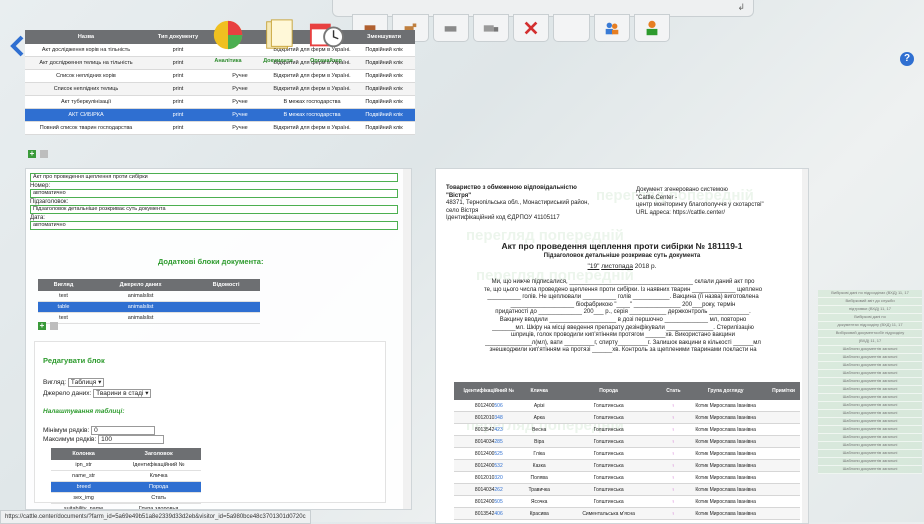 This screenshot has height=524, width=924. Describe the element at coordinates (870, 302) in the screenshot. I see `side-list-item: Вибірковий звіт до служби` at that location.